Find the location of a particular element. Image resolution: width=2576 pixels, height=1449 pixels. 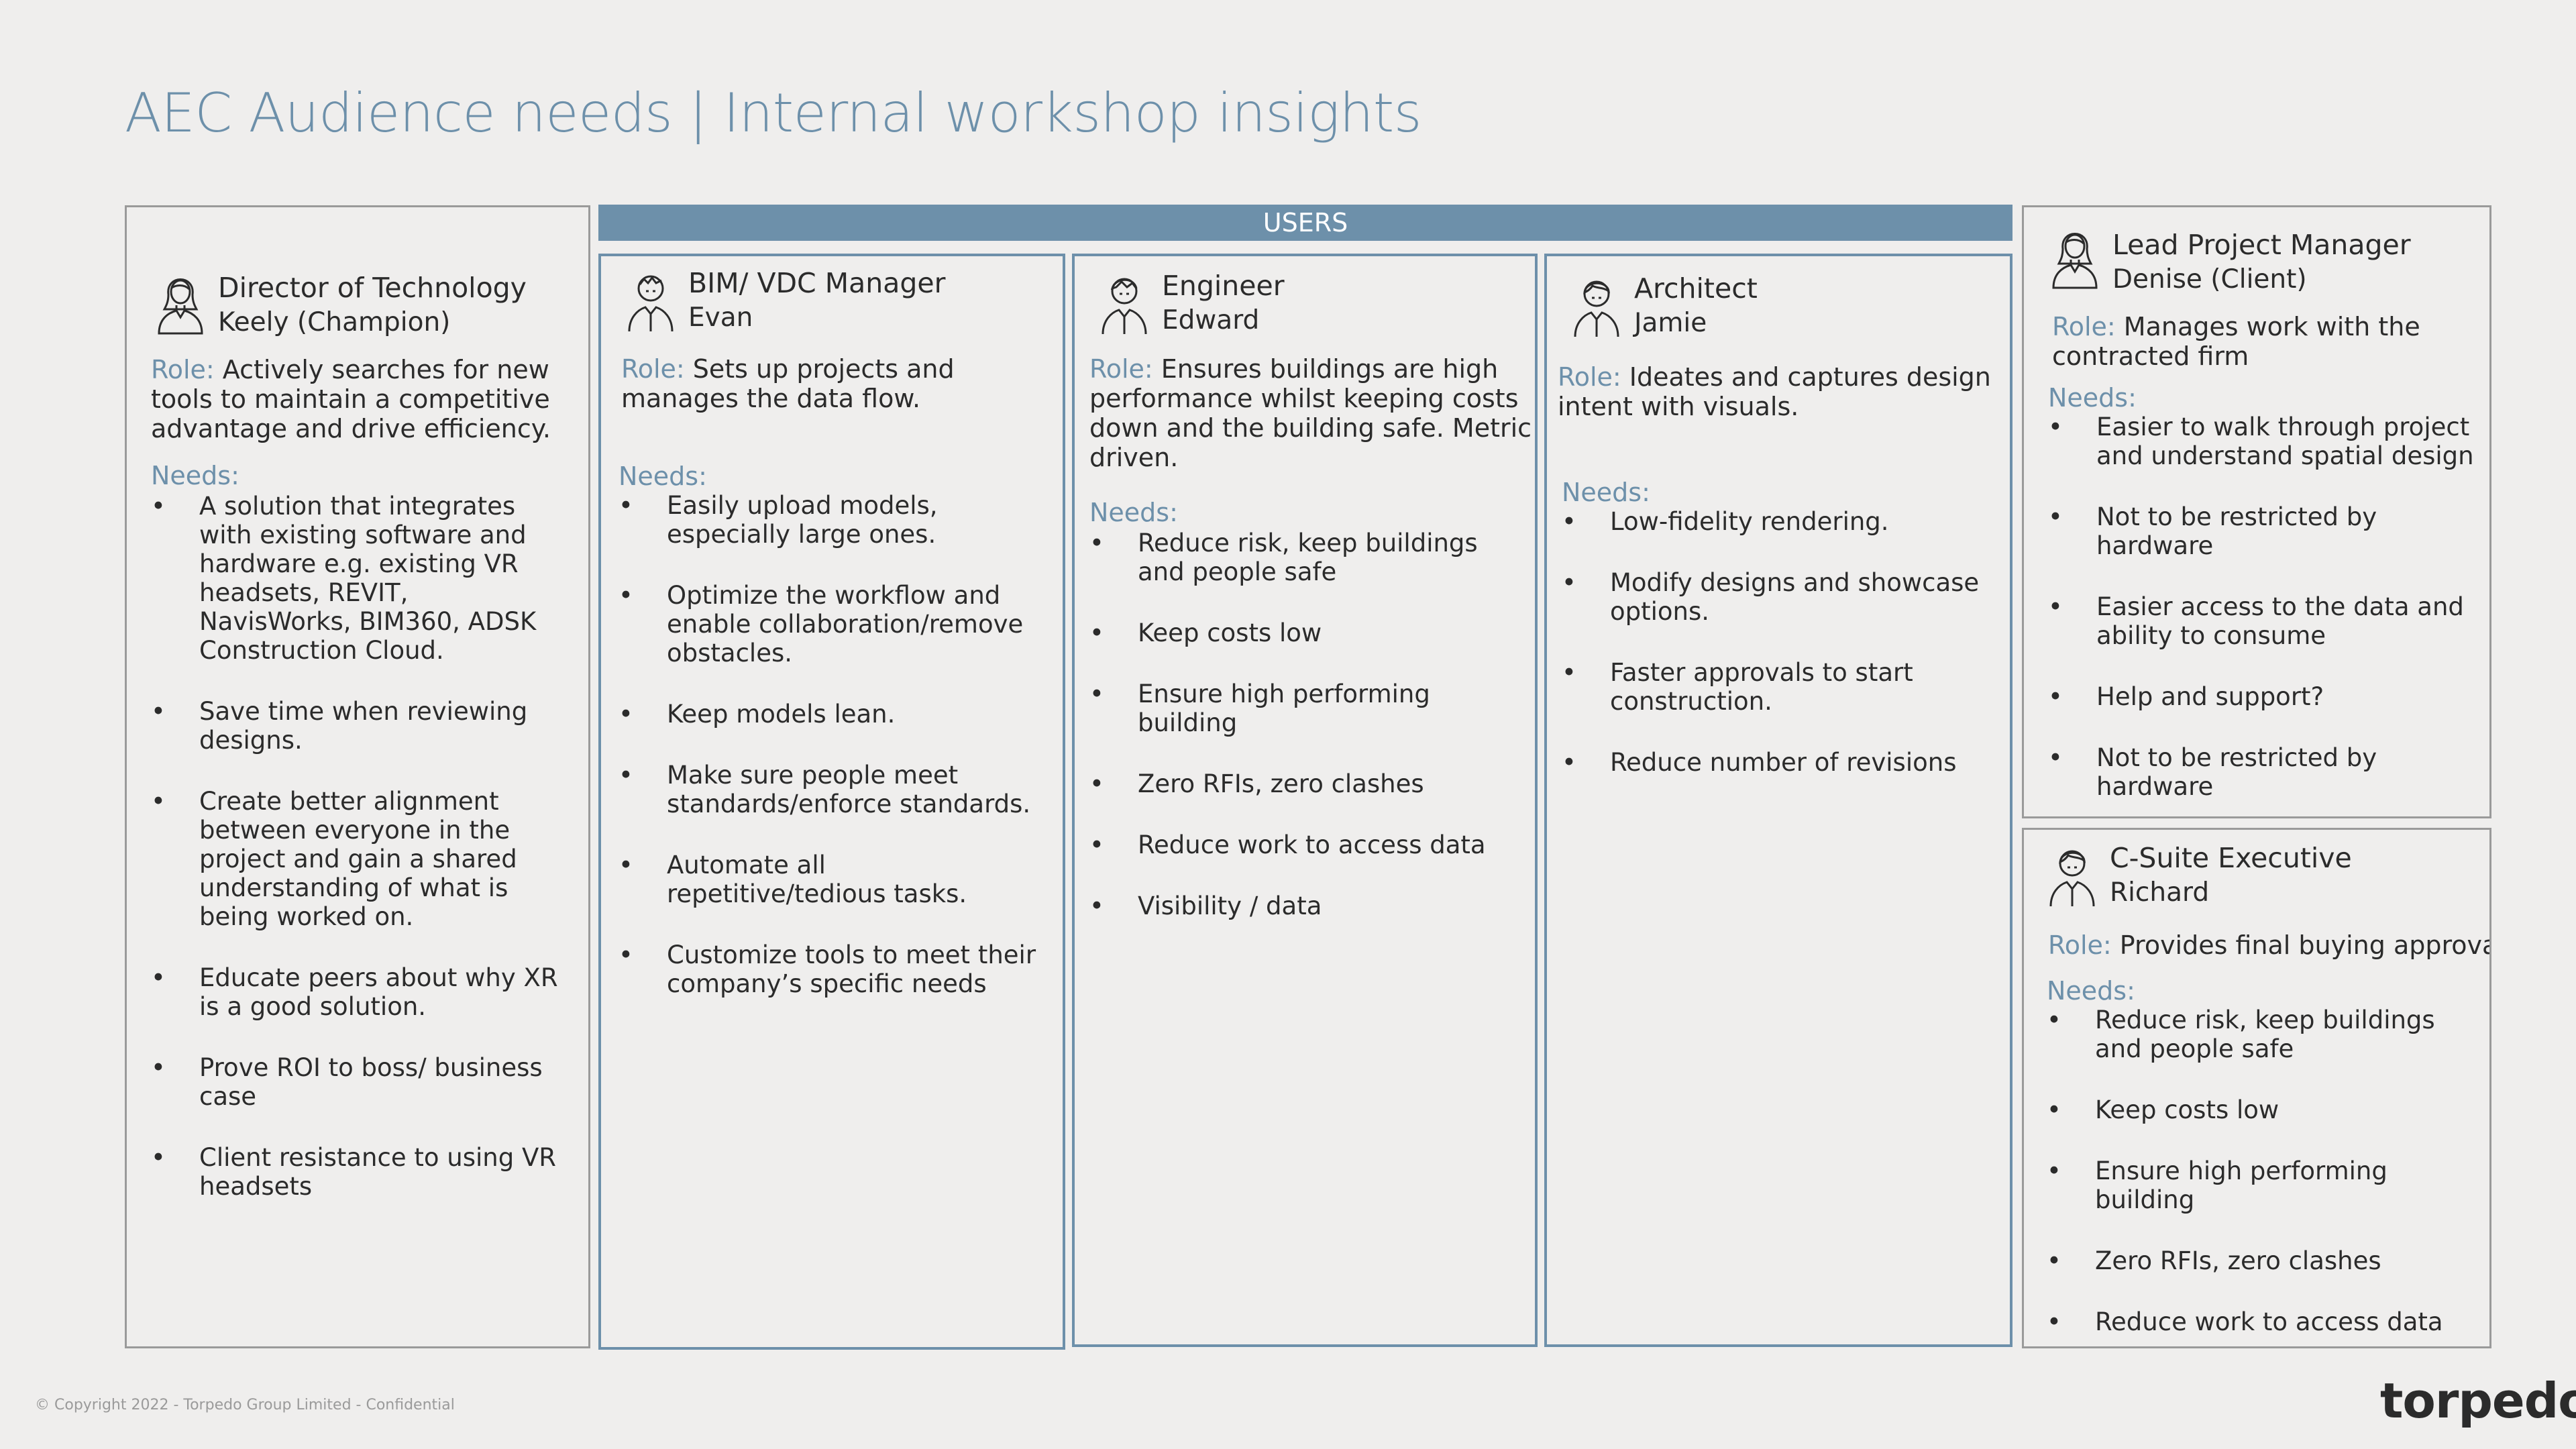

need-item: Help and support? is located at coordinates (2262, 696).